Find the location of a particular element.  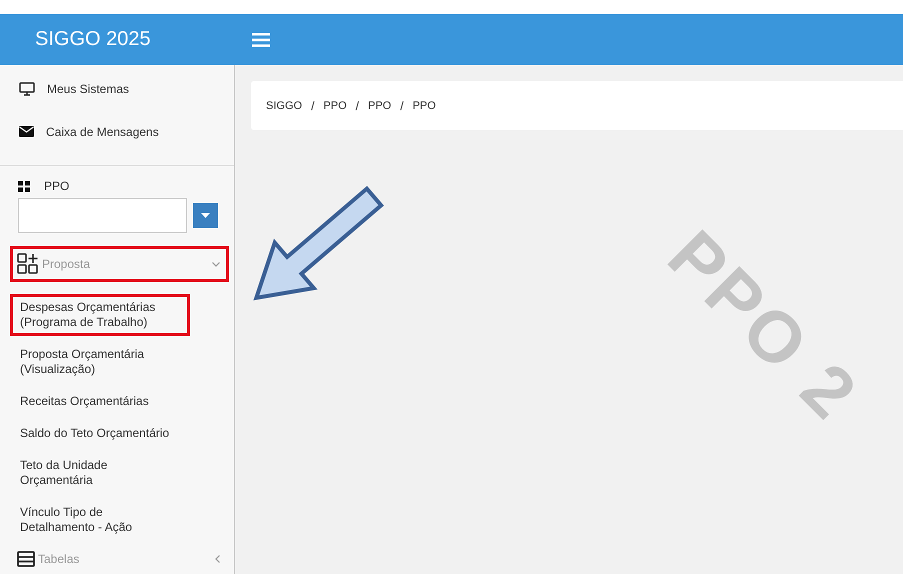

submenu-item: Teto da Unidade Orçamentária is located at coordinates (100, 473).